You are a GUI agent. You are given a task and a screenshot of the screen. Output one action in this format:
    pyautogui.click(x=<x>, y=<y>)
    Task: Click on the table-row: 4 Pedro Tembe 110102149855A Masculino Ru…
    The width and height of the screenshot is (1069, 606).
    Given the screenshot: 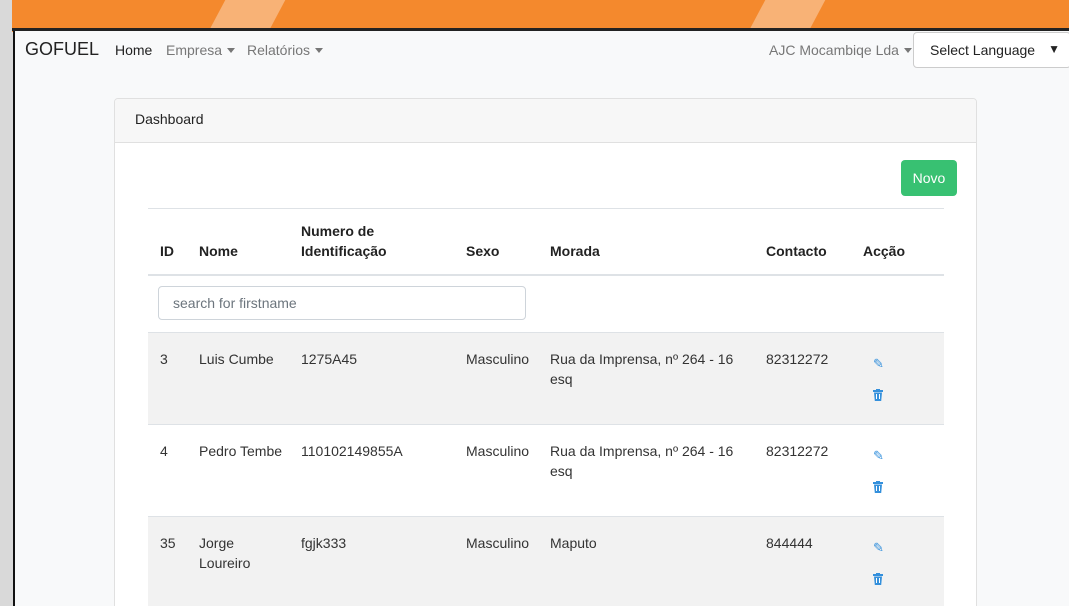 What is the action you would take?
    pyautogui.click(x=546, y=470)
    